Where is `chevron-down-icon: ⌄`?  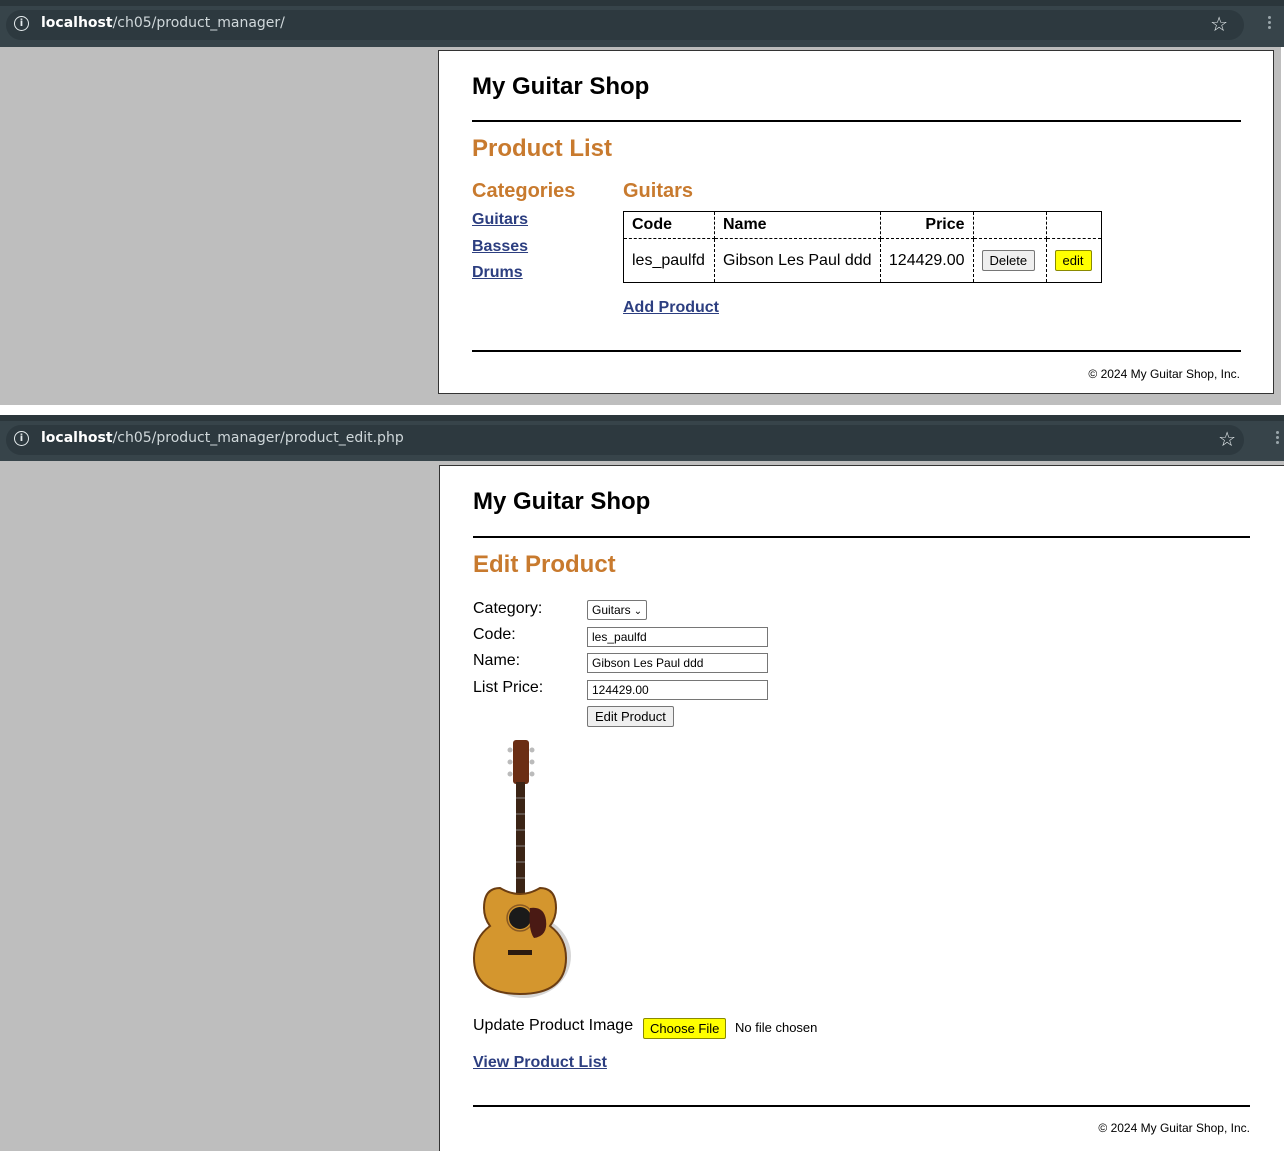
chevron-down-icon: ⌄ is located at coordinates (638, 611).